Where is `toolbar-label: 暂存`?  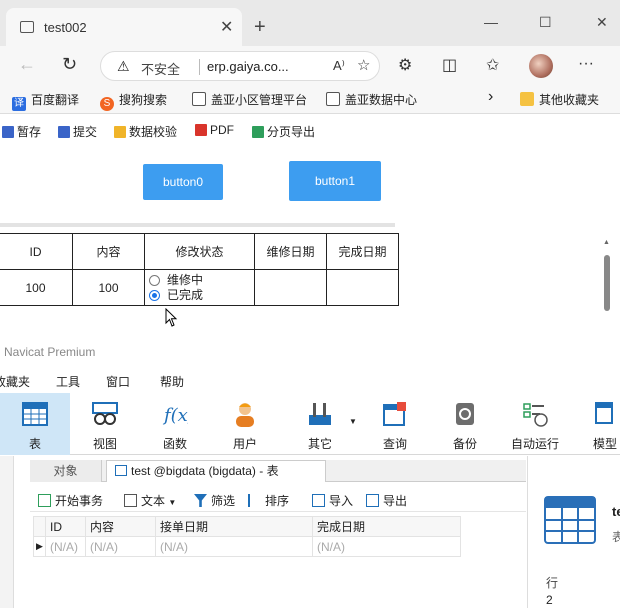 toolbar-label: 暂存 is located at coordinates (29, 132).